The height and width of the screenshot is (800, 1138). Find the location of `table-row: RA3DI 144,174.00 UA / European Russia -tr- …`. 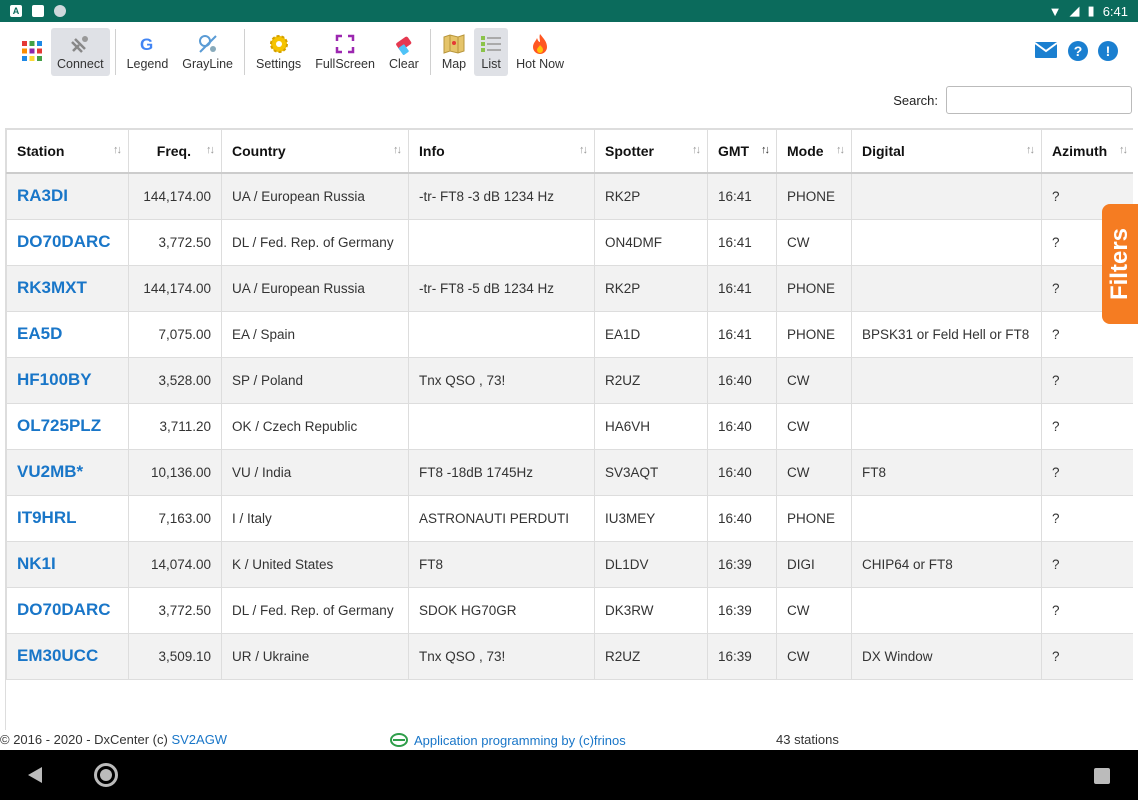

table-row: RA3DI 144,174.00 UA / European Russia -tr- … is located at coordinates (569, 196).